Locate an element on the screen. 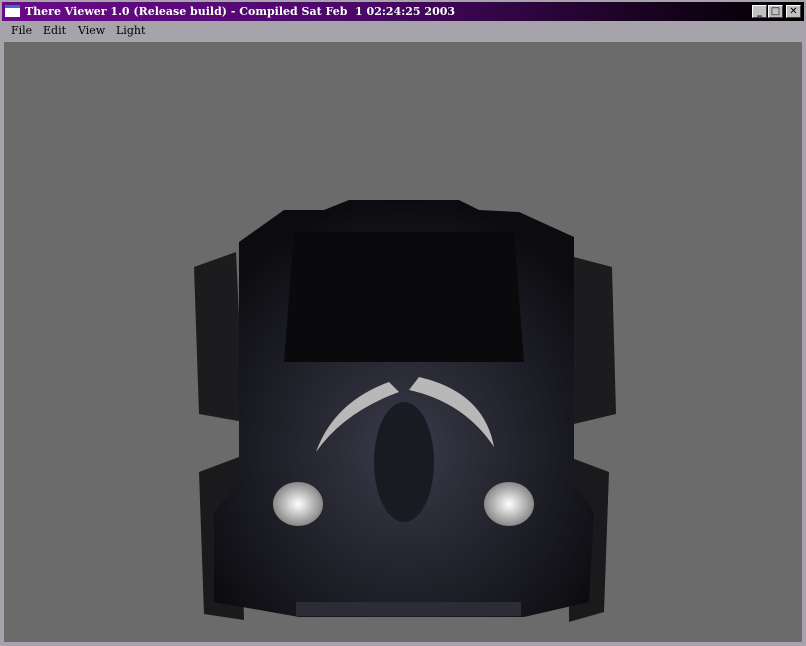 This screenshot has height=646, width=806. headlight-left is located at coordinates (298, 504).